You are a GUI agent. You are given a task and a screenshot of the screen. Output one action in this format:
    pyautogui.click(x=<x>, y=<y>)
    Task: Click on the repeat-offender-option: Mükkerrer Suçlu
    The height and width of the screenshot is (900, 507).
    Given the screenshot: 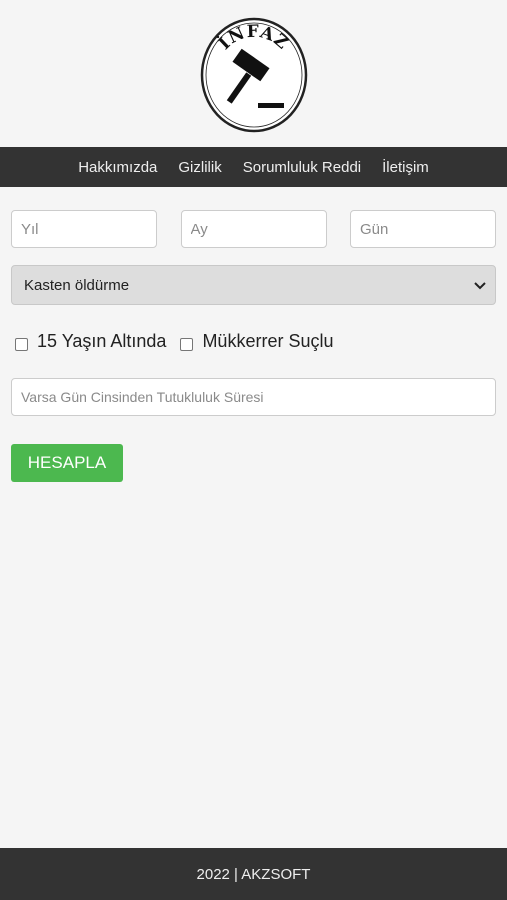 What is the action you would take?
    pyautogui.click(x=256, y=341)
    